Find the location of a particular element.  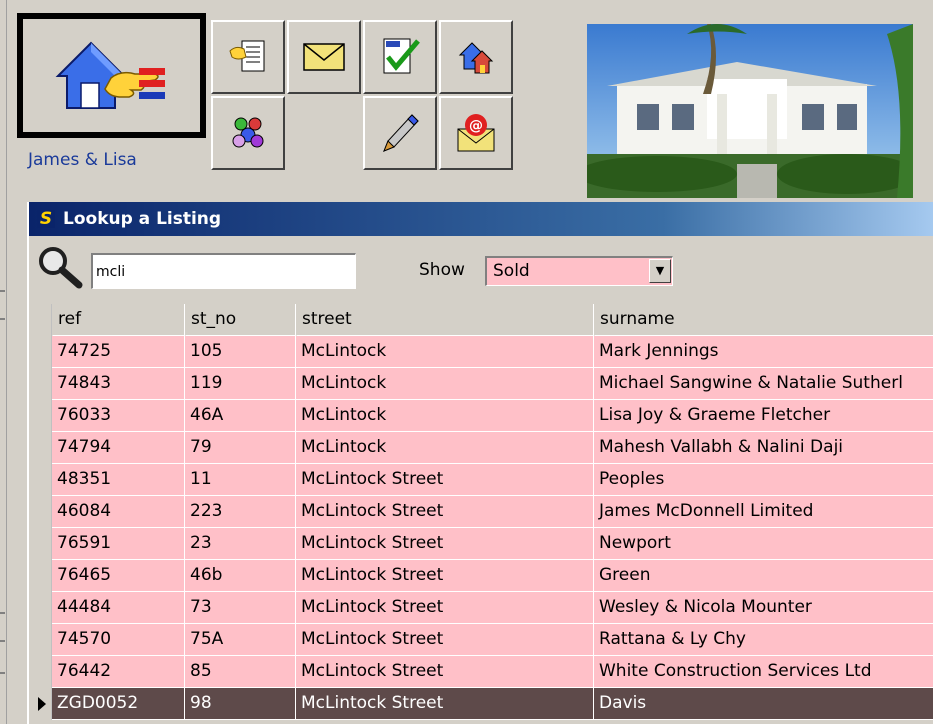

property-photo is located at coordinates (750, 111).